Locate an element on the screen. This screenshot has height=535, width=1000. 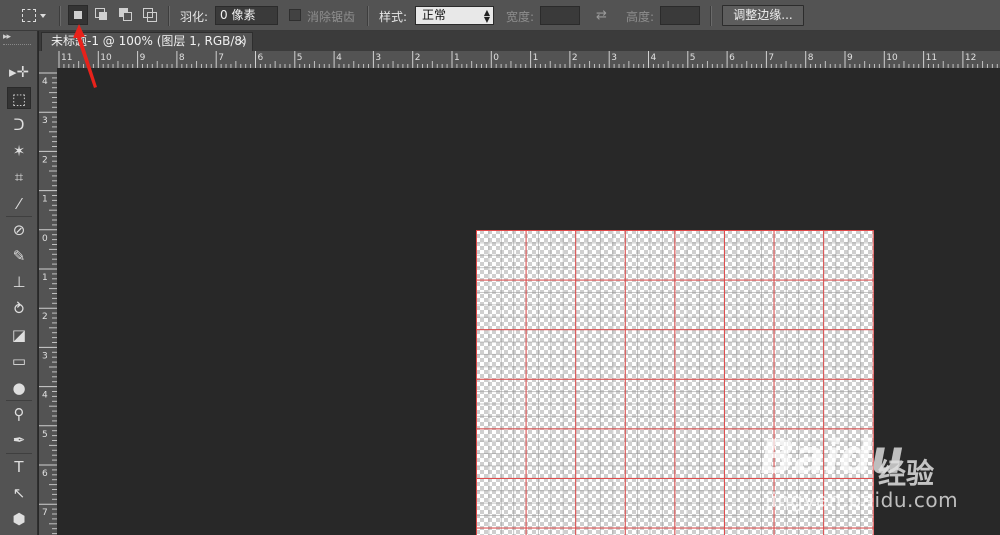
shape-tool: ⬢ is located at coordinates (19, 519).